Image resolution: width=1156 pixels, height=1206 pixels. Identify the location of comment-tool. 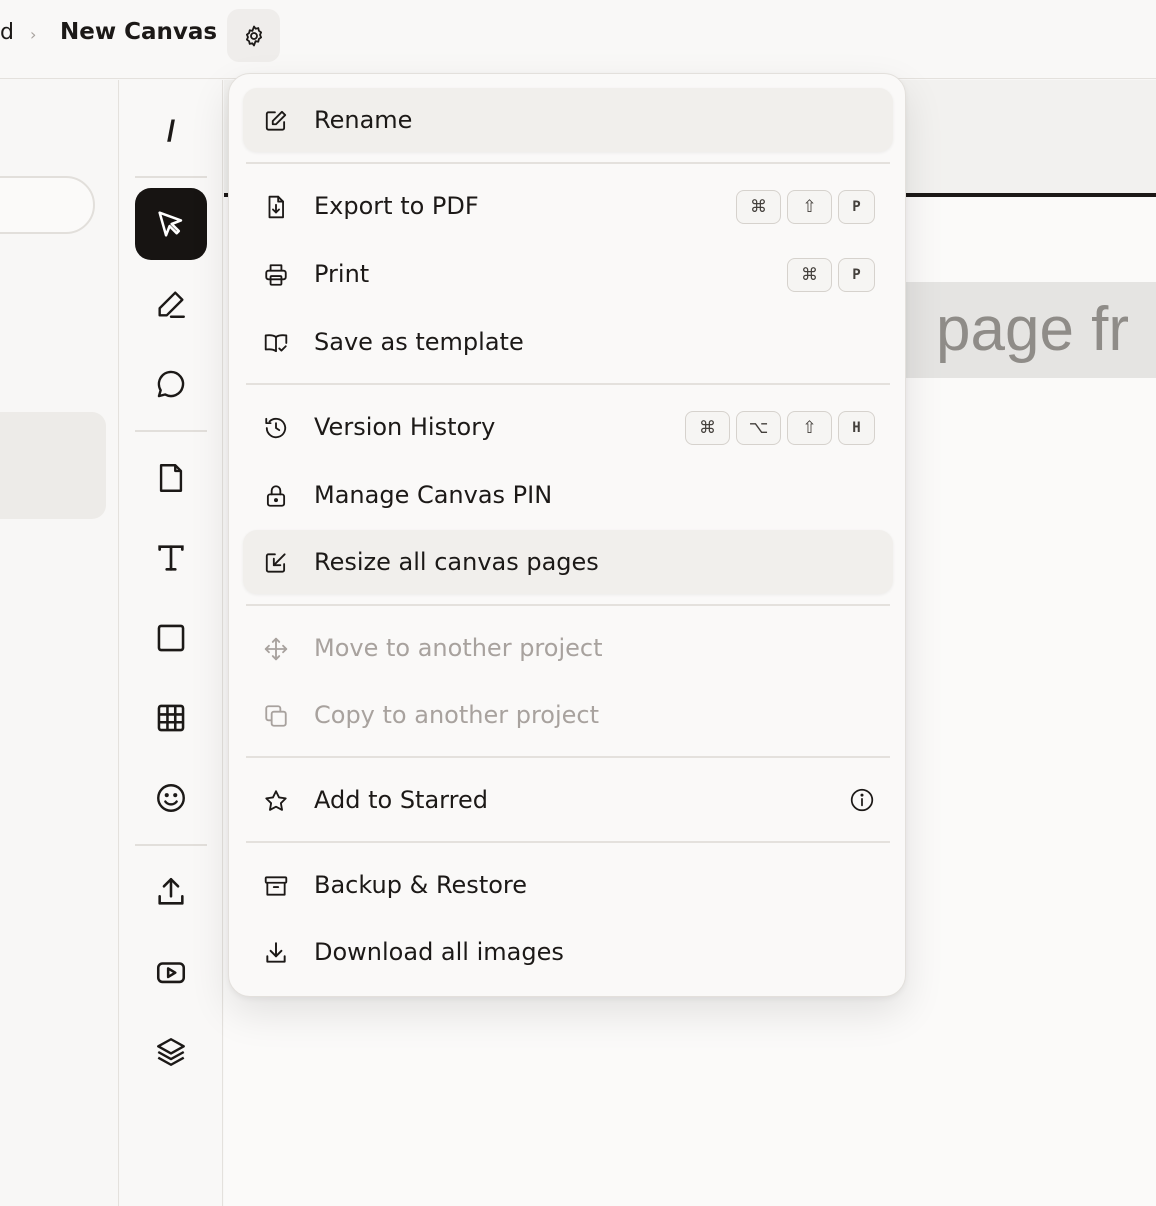
(171, 384).